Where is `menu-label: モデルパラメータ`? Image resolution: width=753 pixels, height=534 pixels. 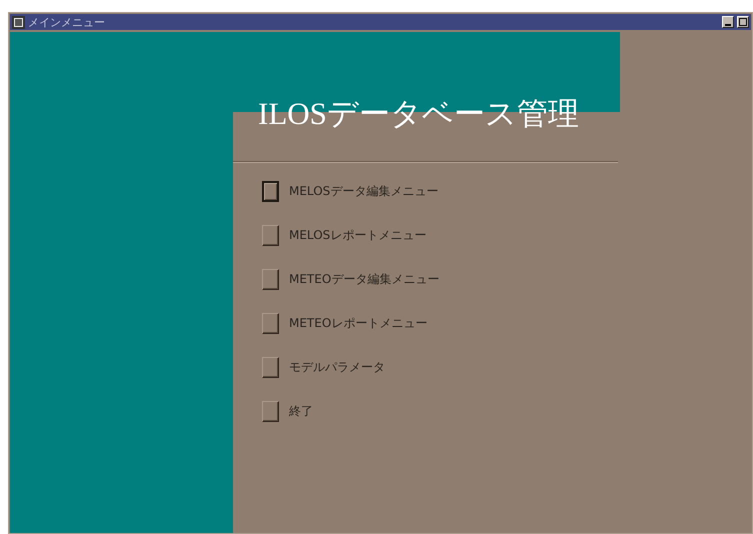
menu-label: モデルパラメータ is located at coordinates (337, 367).